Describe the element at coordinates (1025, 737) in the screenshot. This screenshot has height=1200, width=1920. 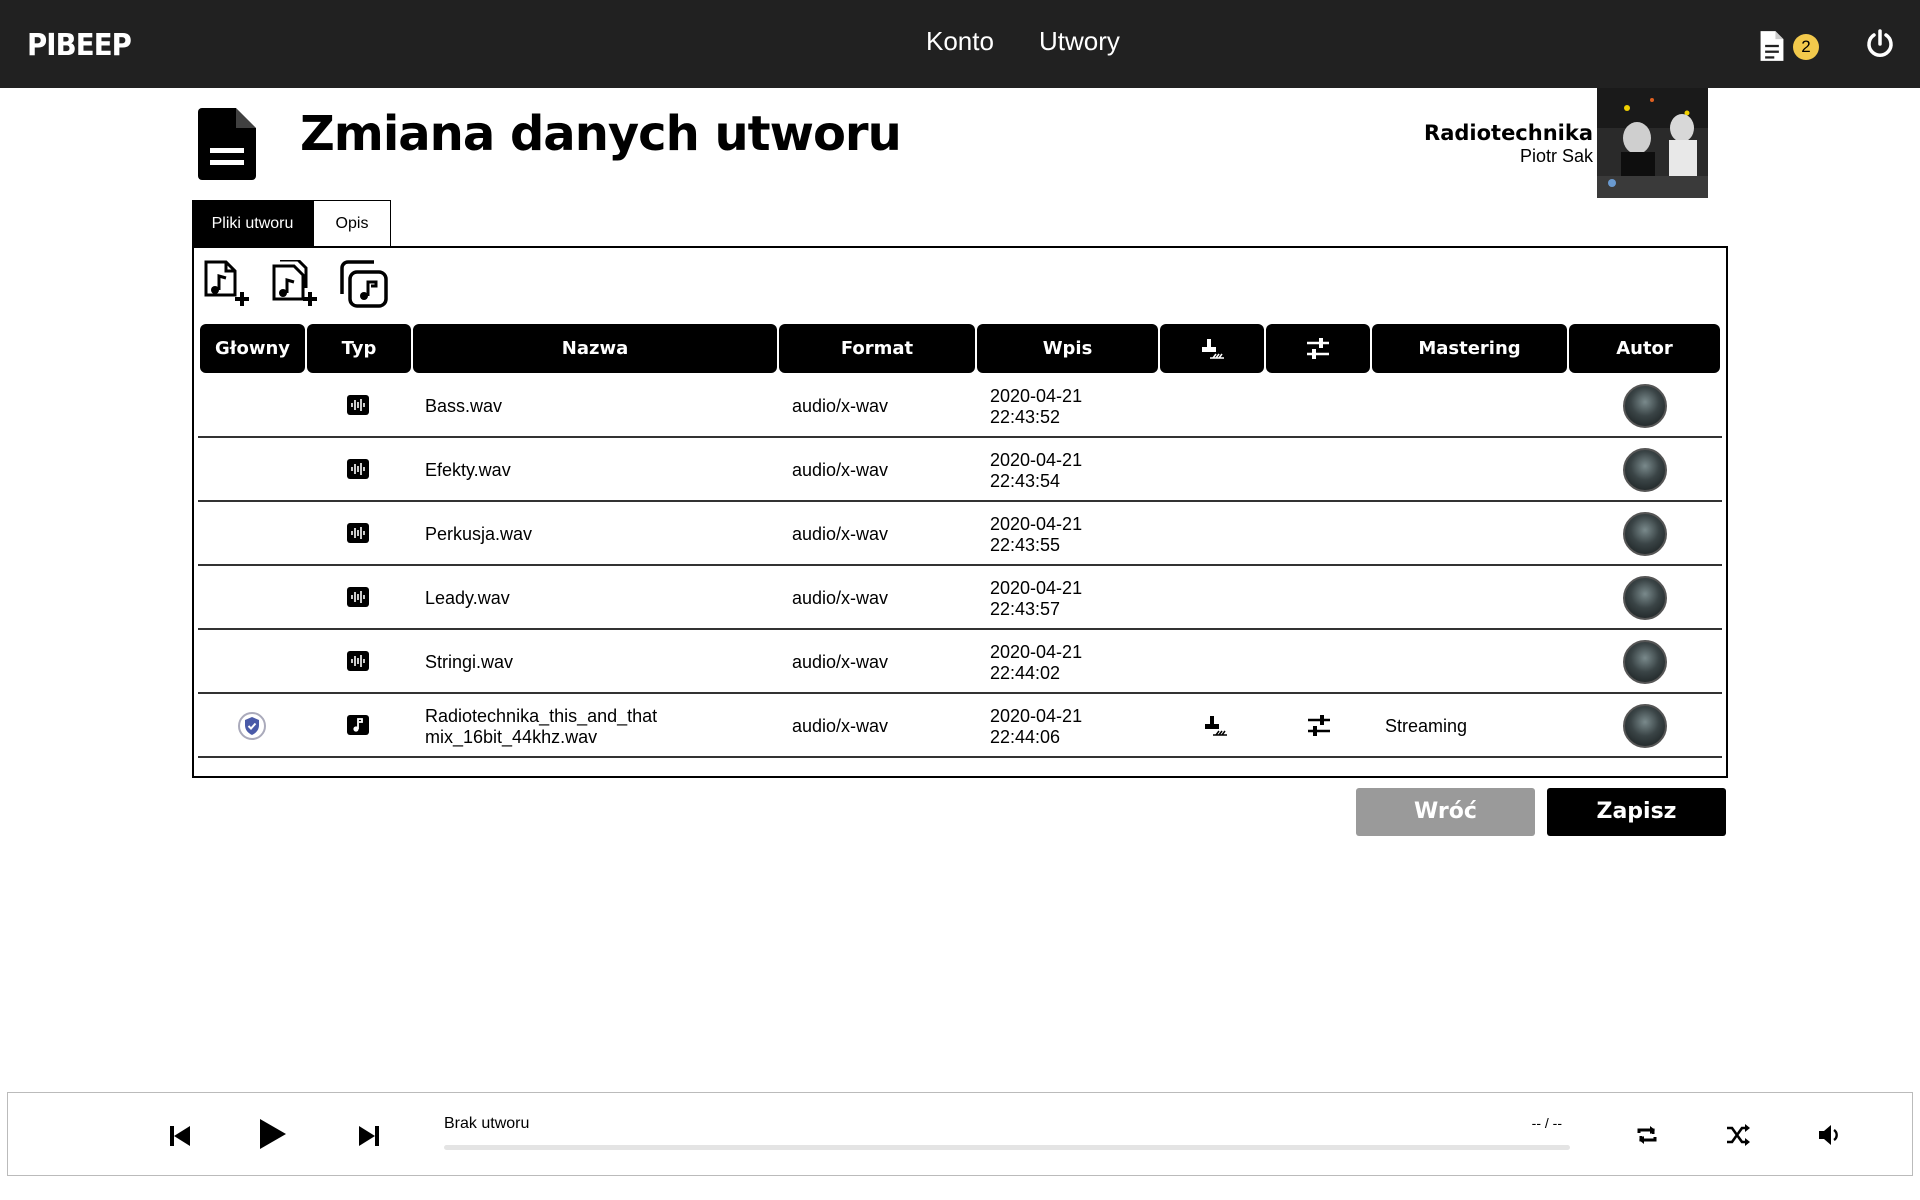
I see `time: 22:44:06` at that location.